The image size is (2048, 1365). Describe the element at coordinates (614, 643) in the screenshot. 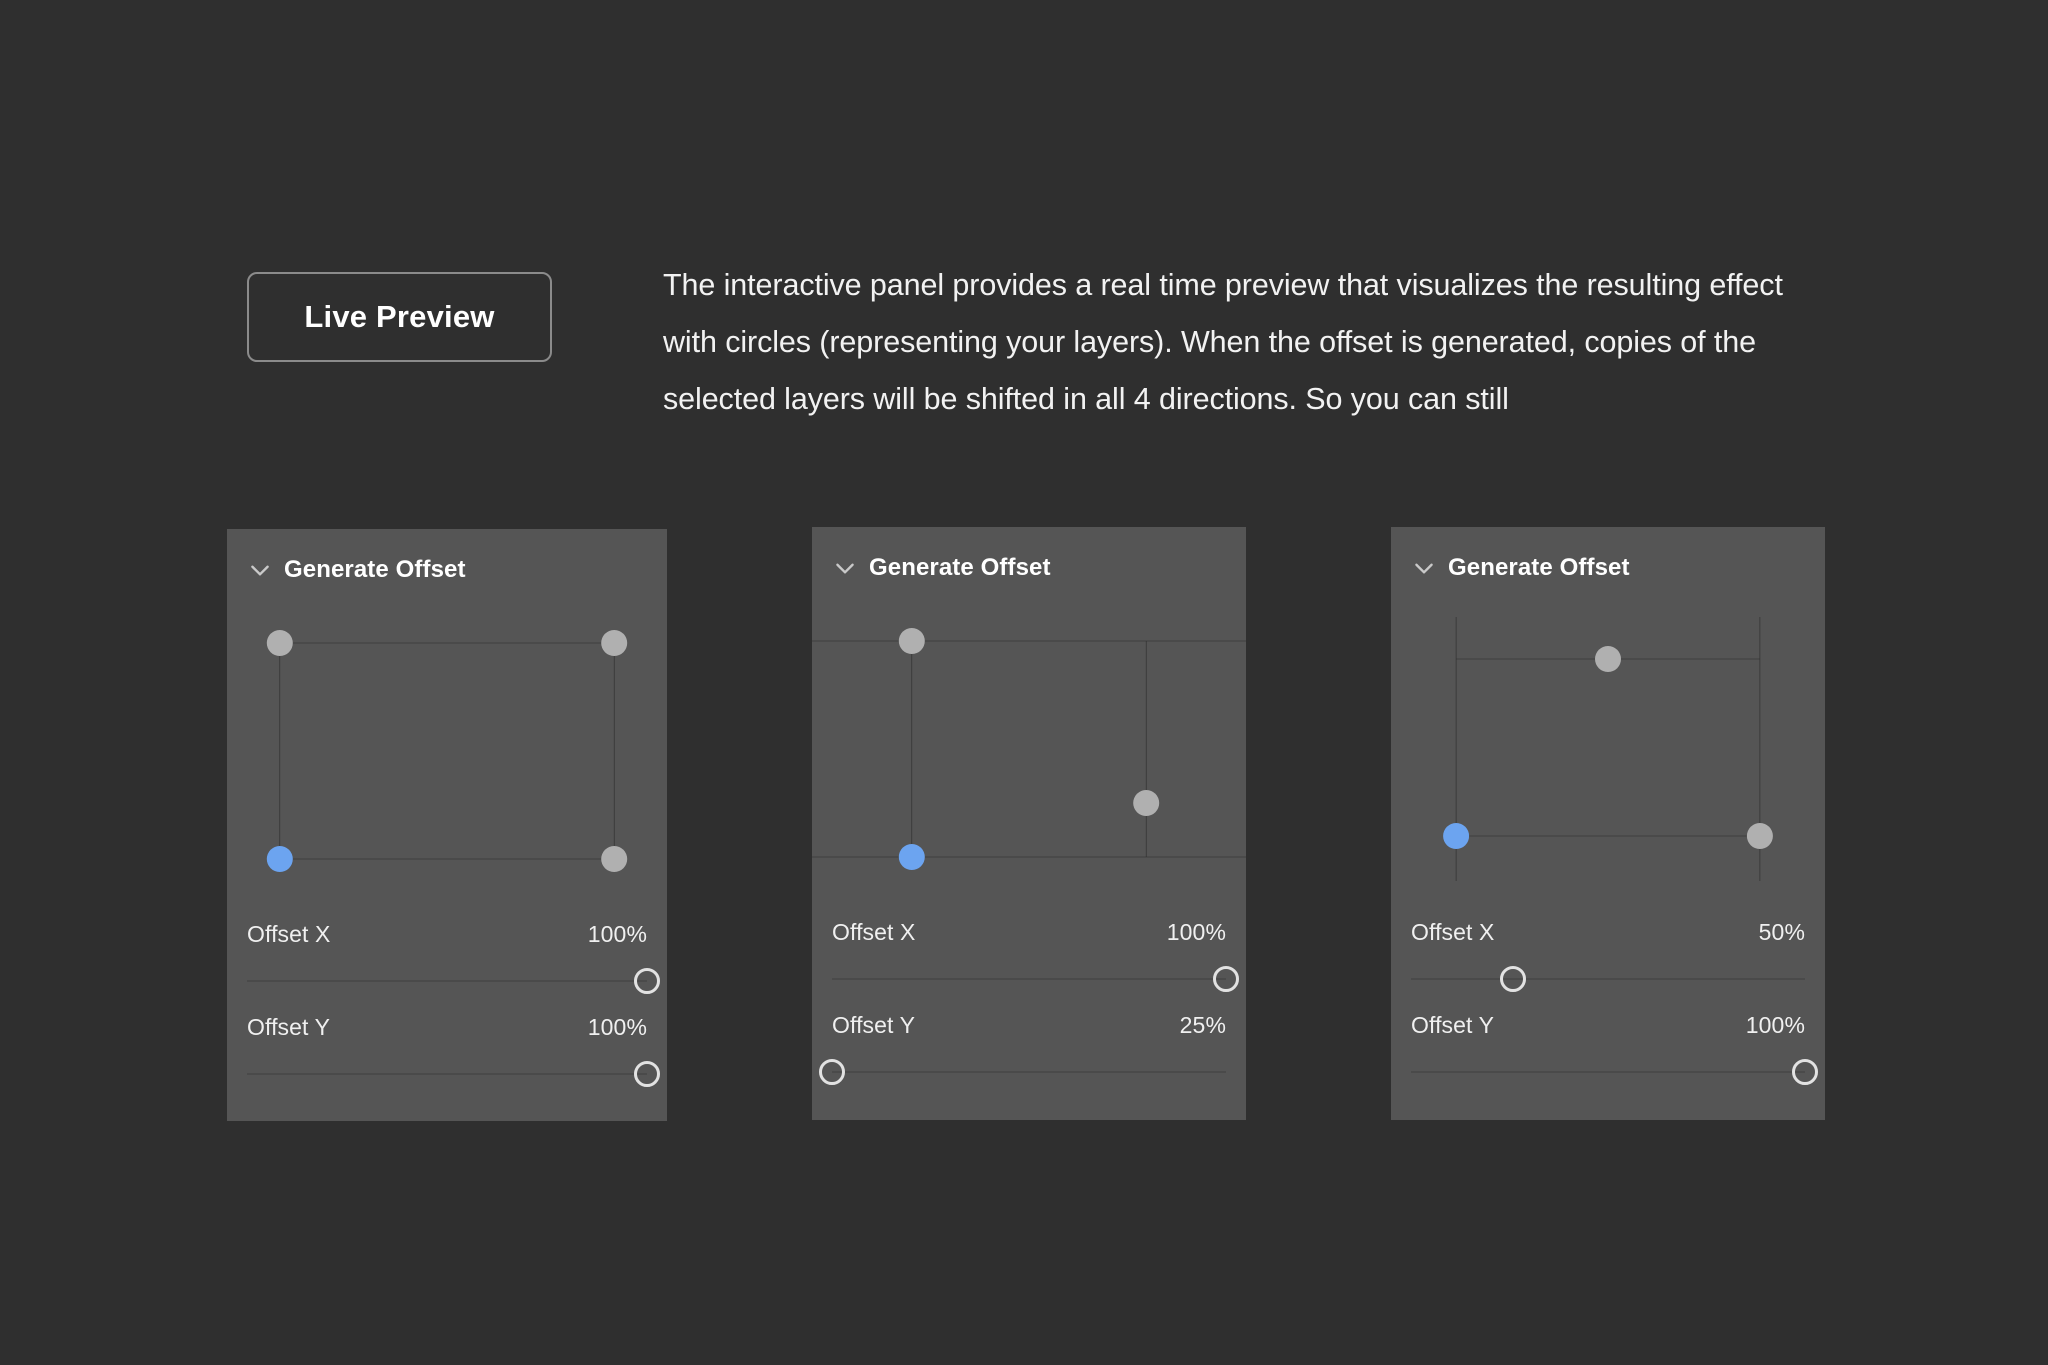

I see `top-right-dot` at that location.